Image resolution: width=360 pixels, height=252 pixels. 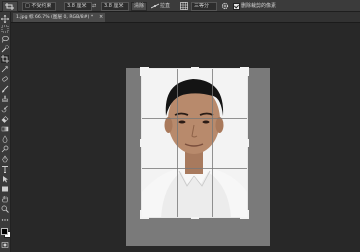 I want to click on quick-mask-icon, so click(x=5, y=245).